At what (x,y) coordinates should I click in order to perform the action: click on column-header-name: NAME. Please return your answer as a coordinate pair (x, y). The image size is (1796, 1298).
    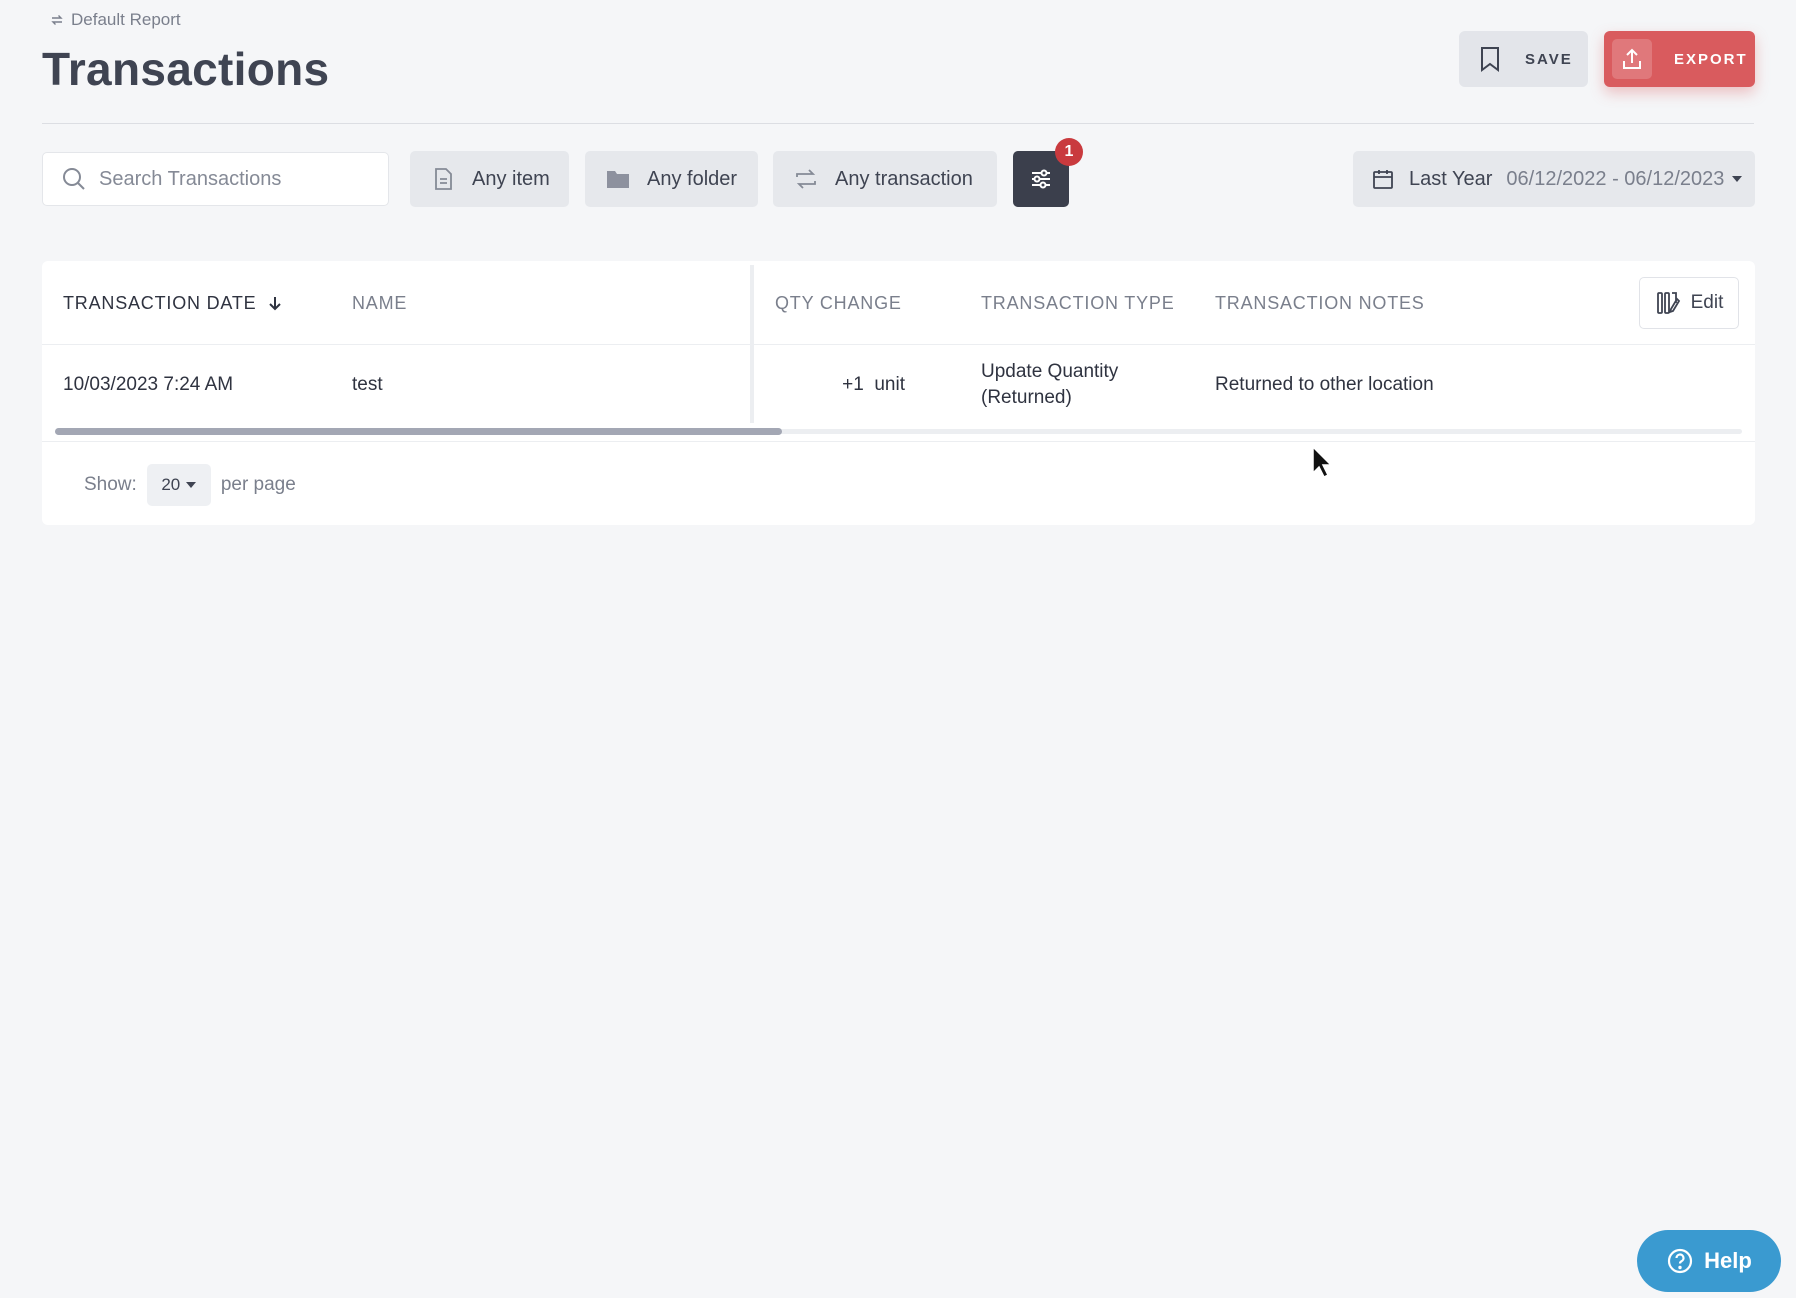
    Looking at the image, I should click on (379, 303).